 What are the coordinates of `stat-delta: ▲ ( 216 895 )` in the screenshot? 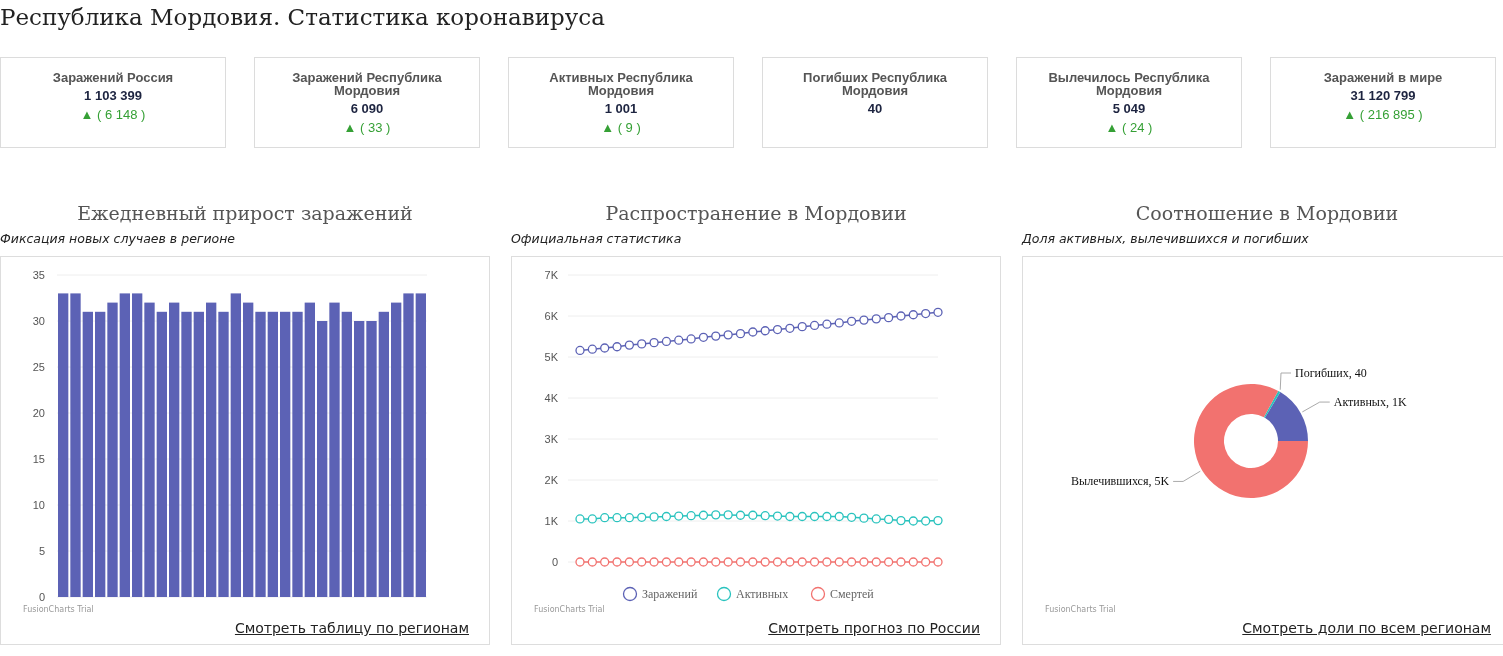 It's located at (1383, 114).